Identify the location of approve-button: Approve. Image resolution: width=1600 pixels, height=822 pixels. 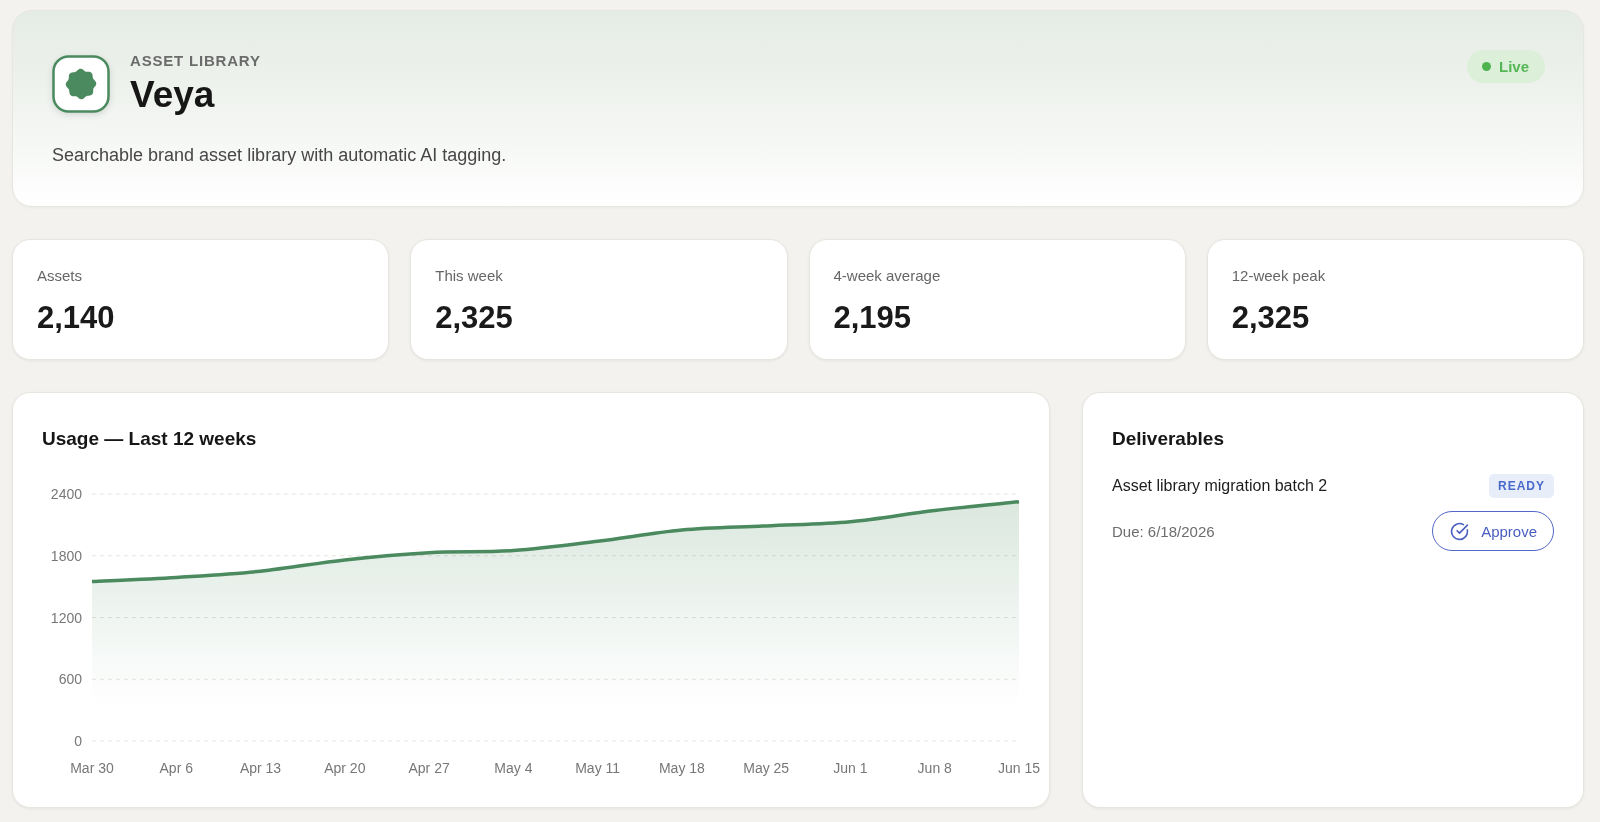
(1493, 531).